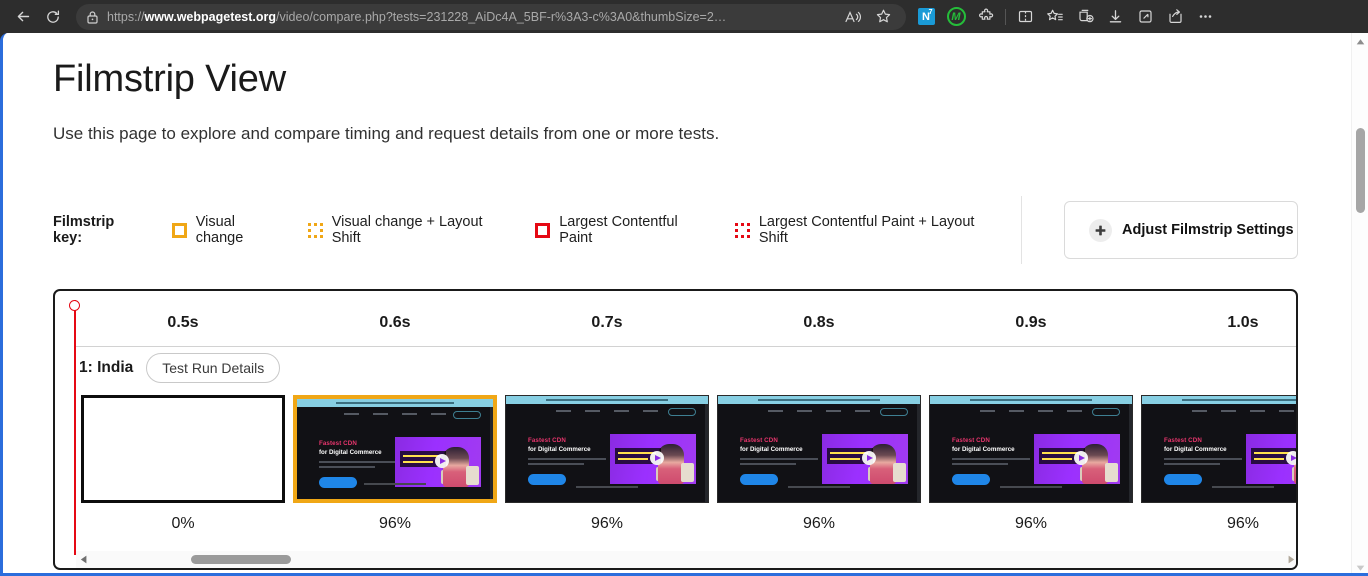 The image size is (1368, 576). I want to click on ext-m-icon: M, so click(956, 17).